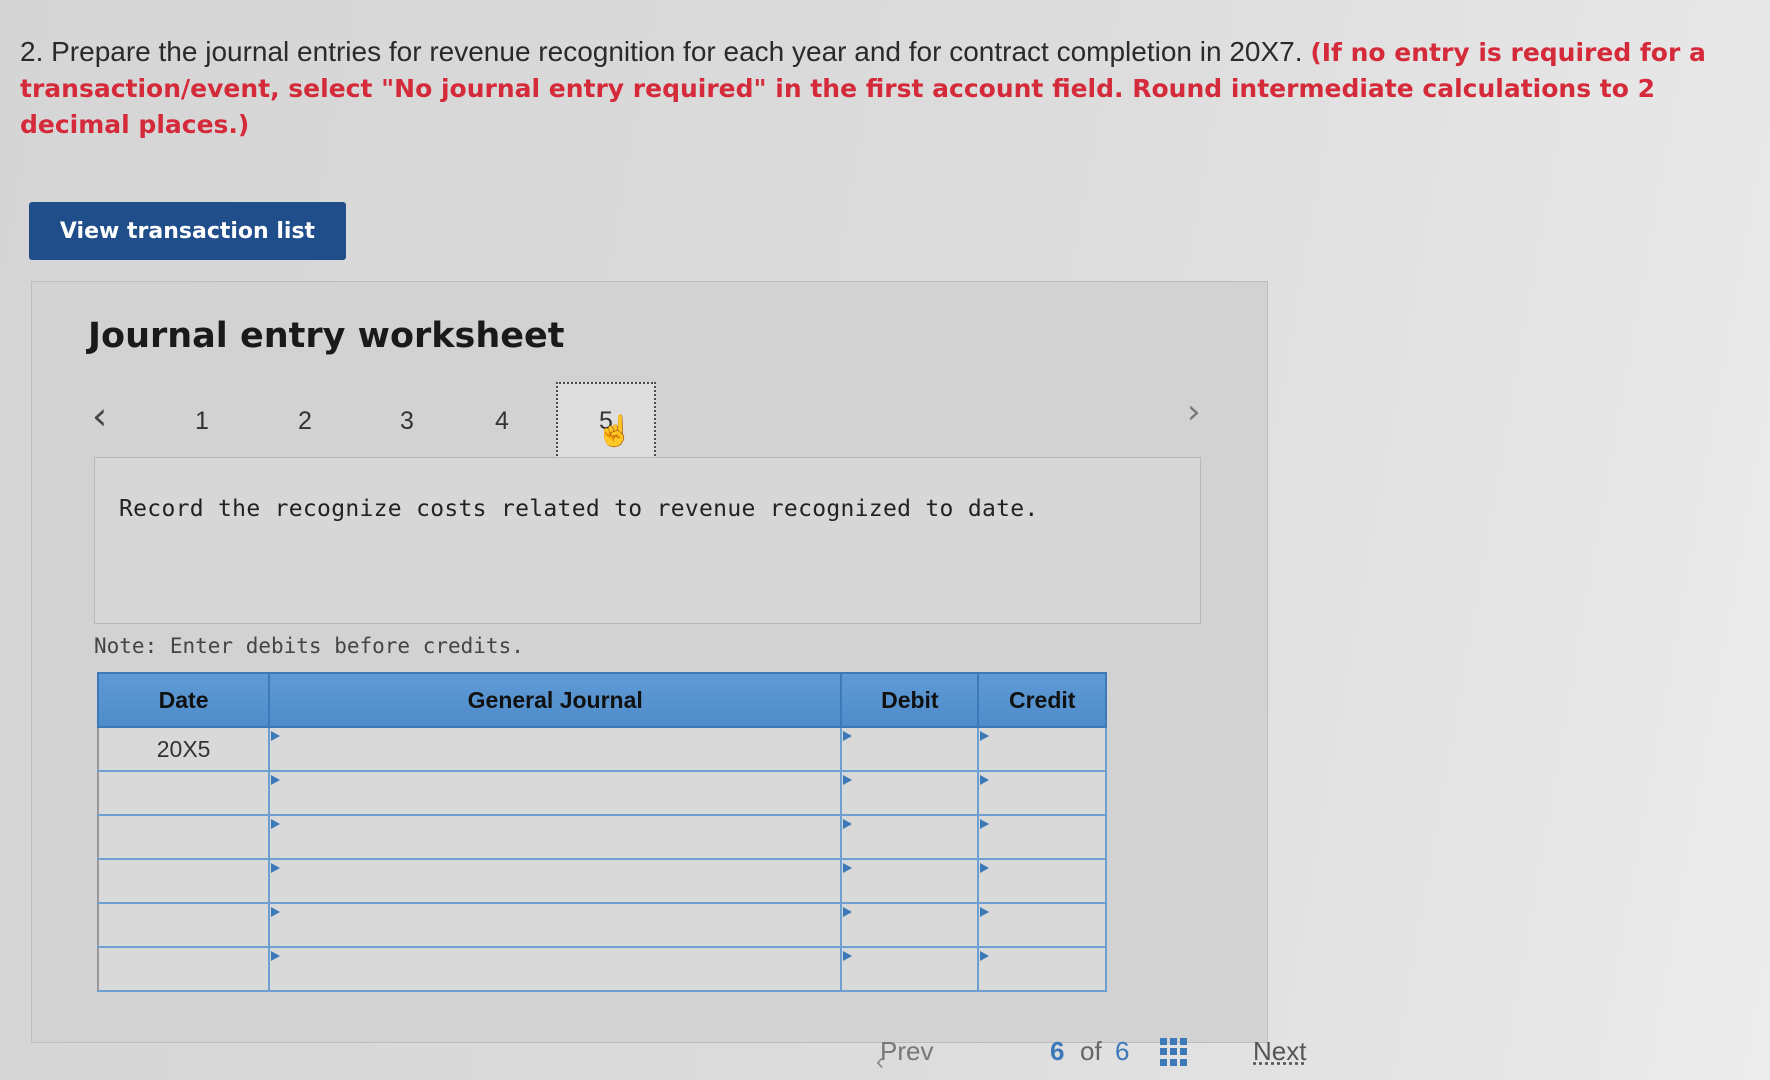 The height and width of the screenshot is (1080, 1770). I want to click on table-header-row: Date General Journal Debit Credit, so click(601, 700).